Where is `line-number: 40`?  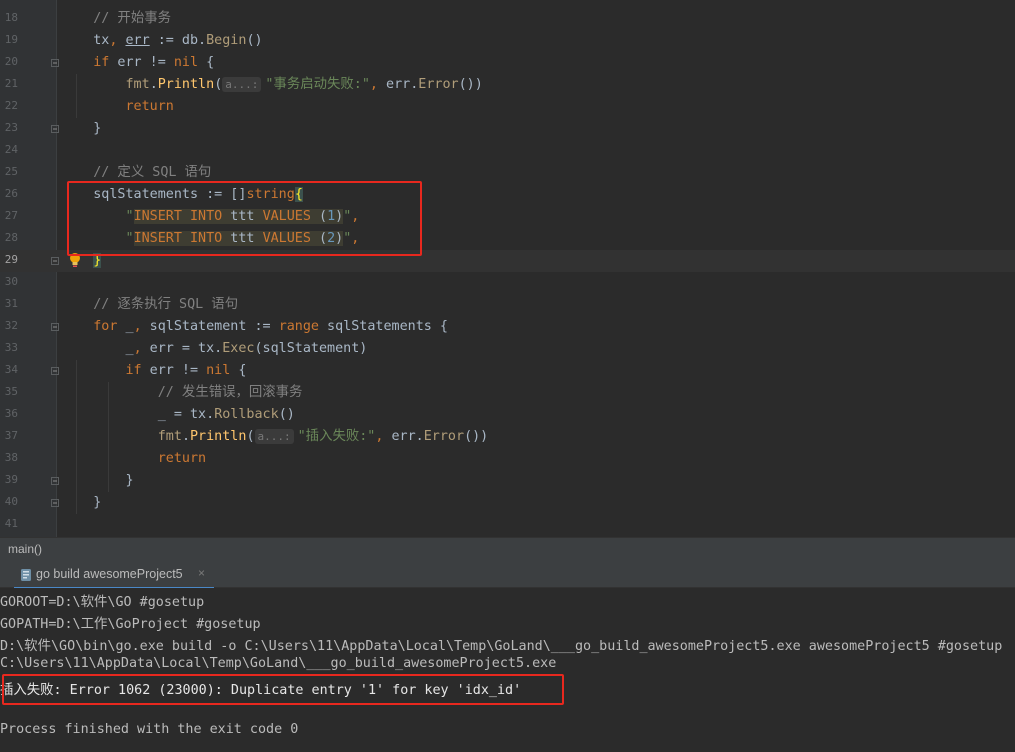
line-number: 40 is located at coordinates (11, 501).